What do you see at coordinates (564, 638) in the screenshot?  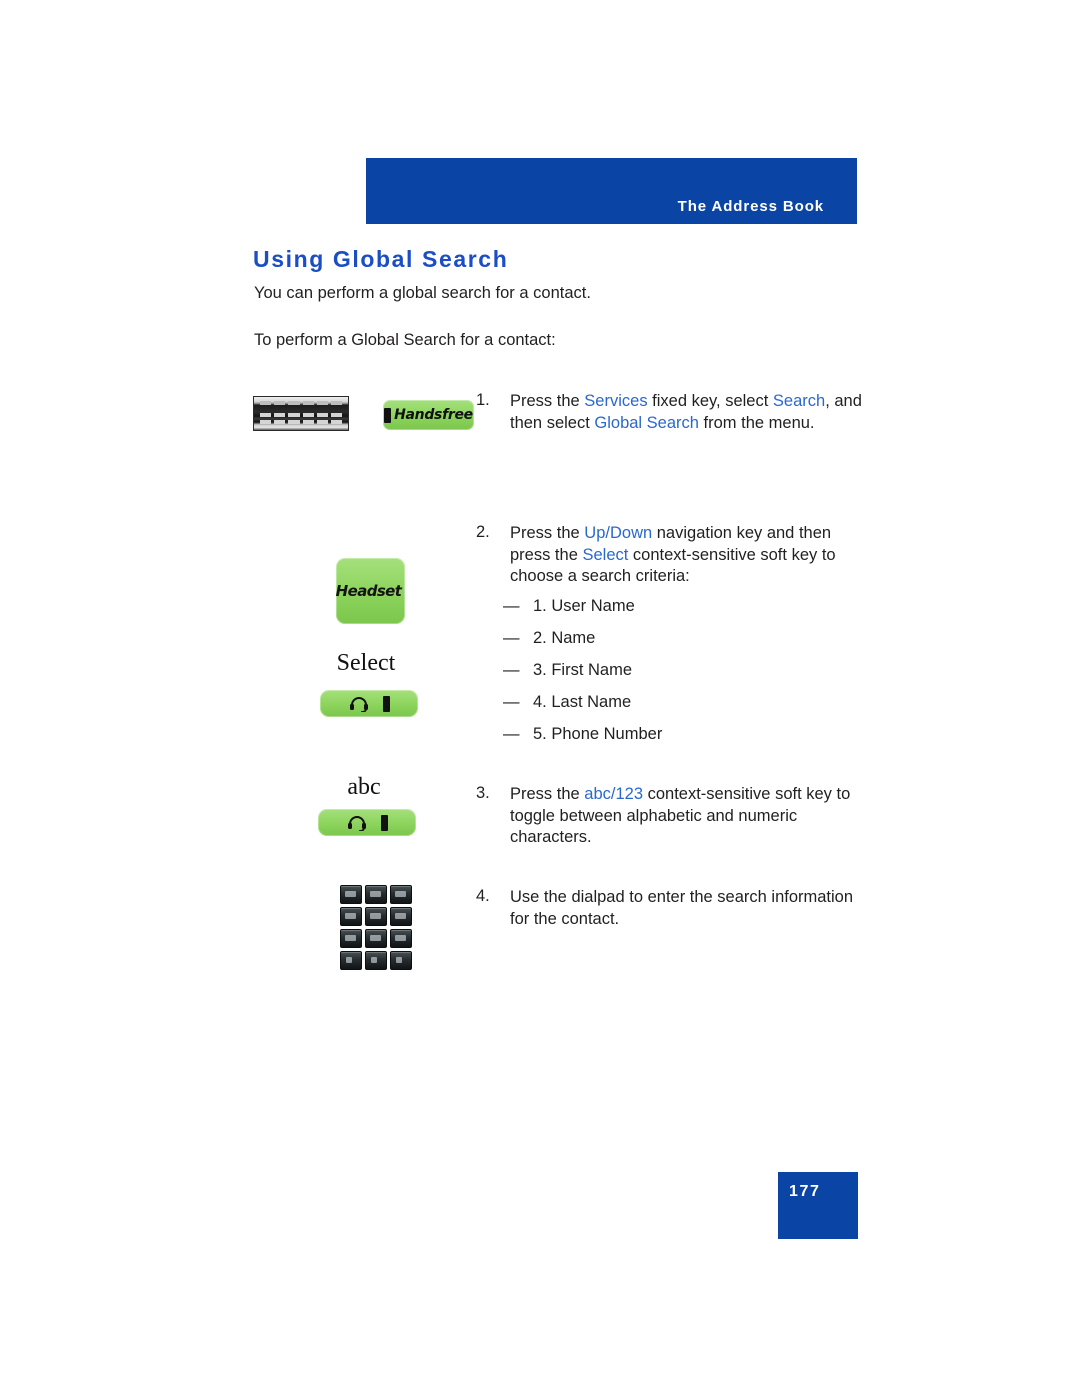 I see `list-item-label: 2. Name` at bounding box center [564, 638].